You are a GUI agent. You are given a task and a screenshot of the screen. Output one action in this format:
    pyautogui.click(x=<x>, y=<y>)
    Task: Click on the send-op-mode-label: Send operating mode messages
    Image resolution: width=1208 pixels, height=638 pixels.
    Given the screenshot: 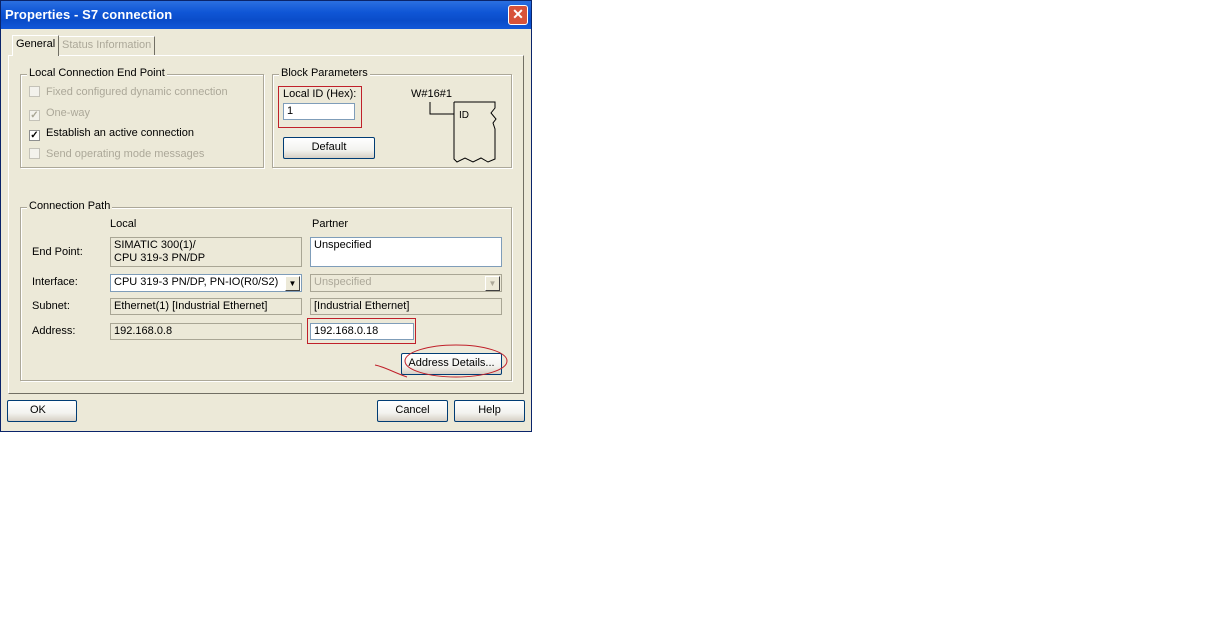 What is the action you would take?
    pyautogui.click(x=125, y=154)
    